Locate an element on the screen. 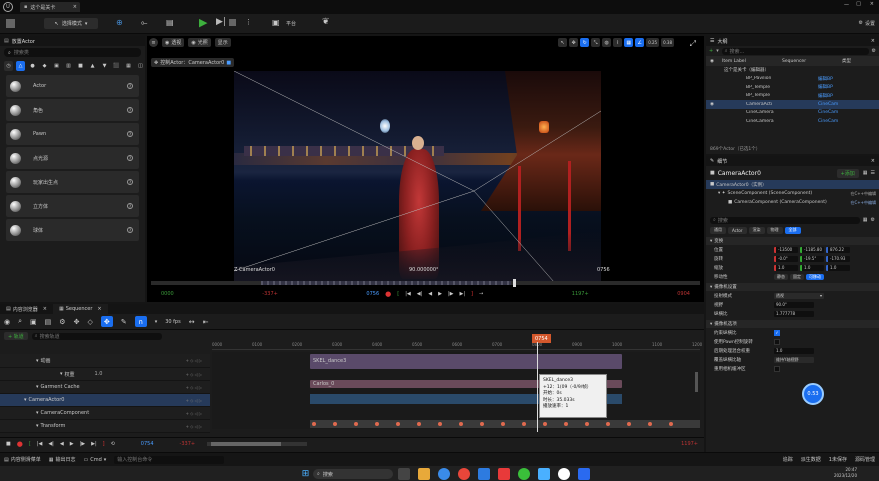 Image resolution: width=879 pixels, height=481 pixels. seq-range-start: -337+ is located at coordinates (188, 444).